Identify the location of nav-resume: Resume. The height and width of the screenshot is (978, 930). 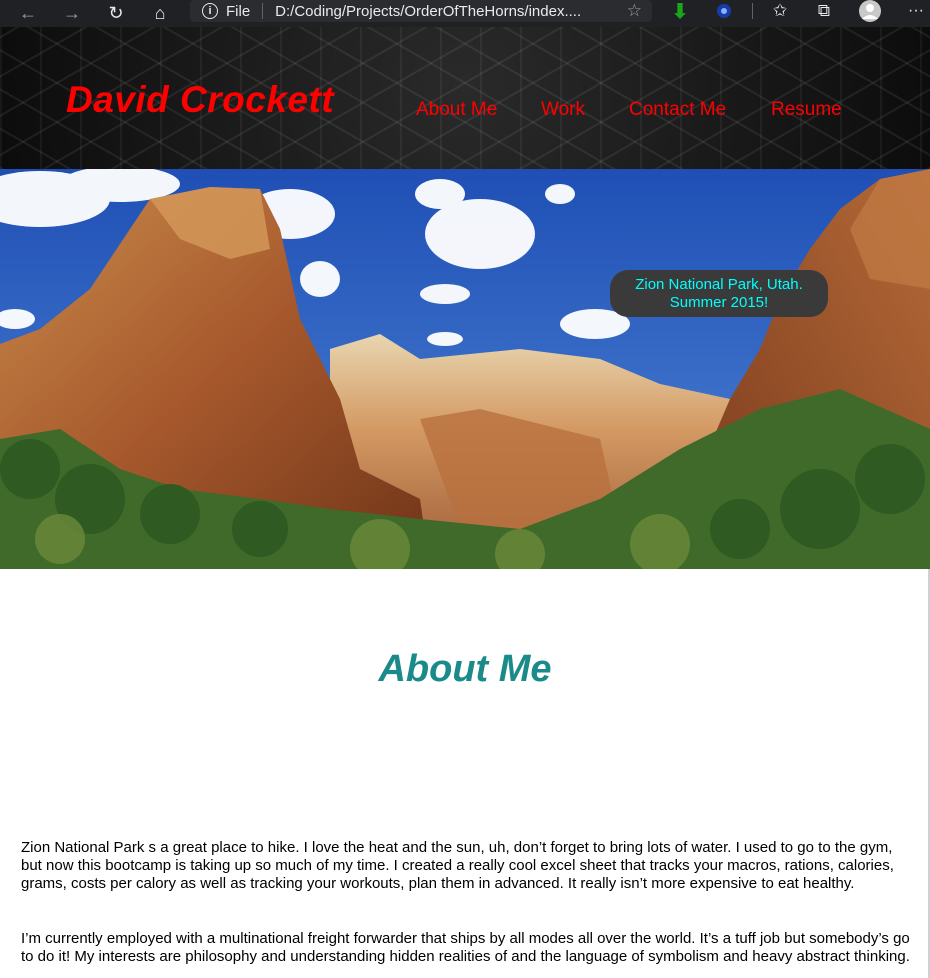
(806, 110).